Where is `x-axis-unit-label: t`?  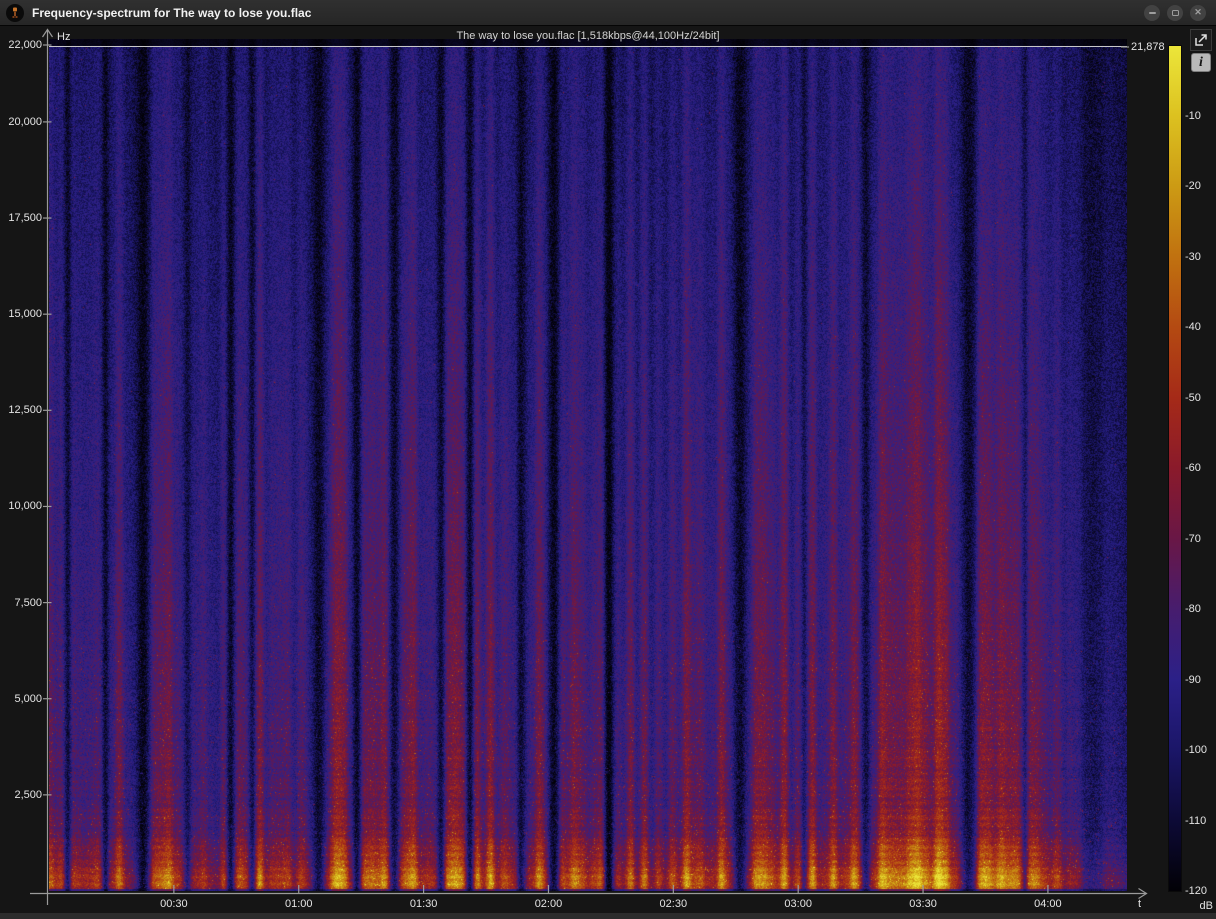
x-axis-unit-label: t is located at coordinates (1140, 904).